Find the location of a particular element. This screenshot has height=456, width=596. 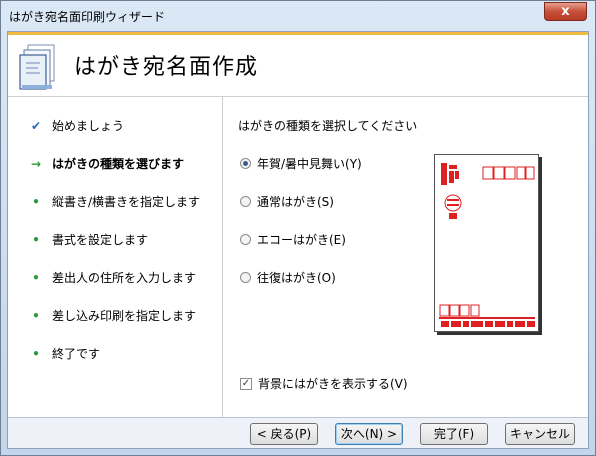

back-button: < 戻る(P) is located at coordinates (284, 434).